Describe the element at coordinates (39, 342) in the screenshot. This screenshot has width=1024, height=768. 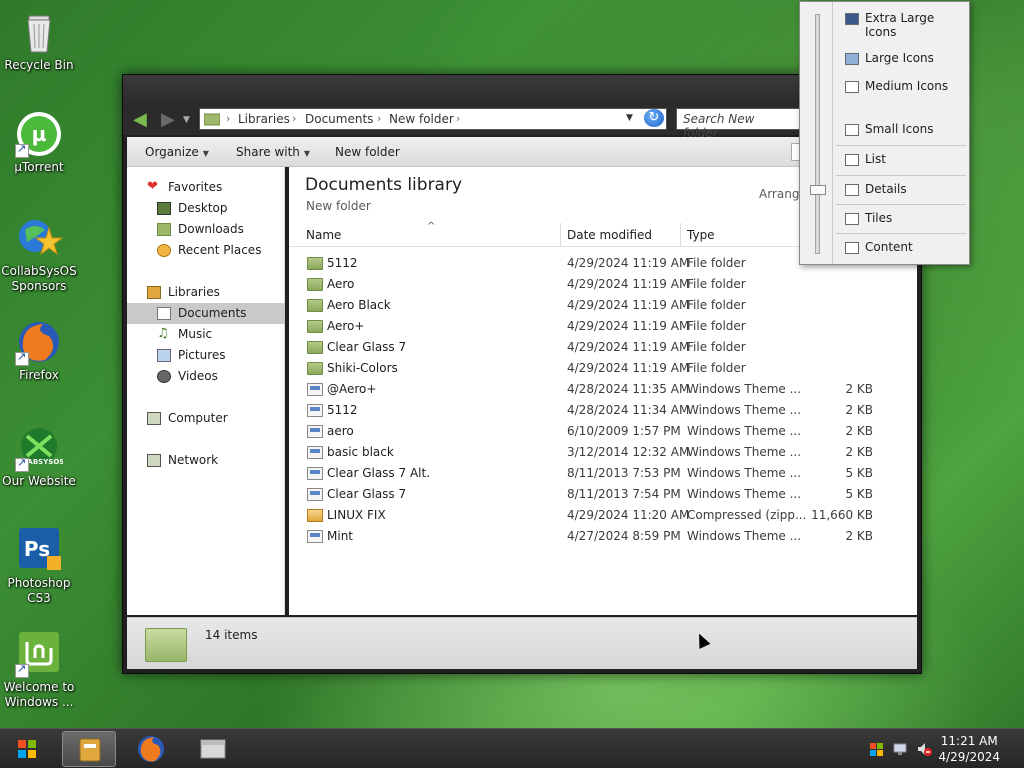
I see `firefox-icon` at that location.